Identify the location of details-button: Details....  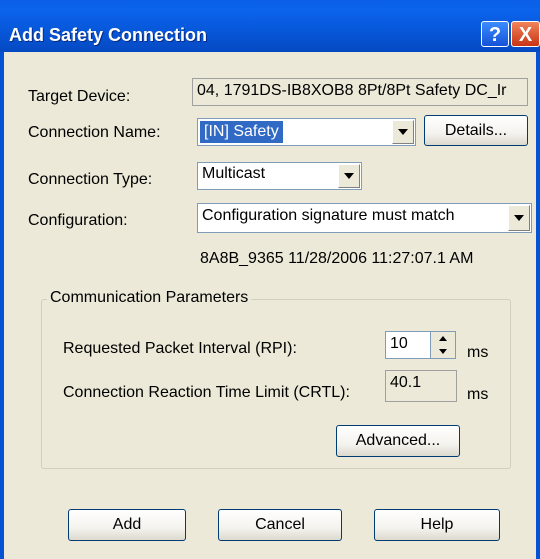
(476, 130).